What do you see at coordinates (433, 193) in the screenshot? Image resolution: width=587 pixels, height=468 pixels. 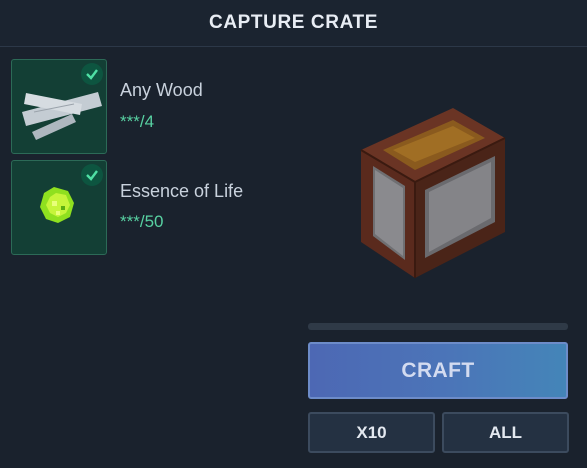 I see `capture-crate-icon` at bounding box center [433, 193].